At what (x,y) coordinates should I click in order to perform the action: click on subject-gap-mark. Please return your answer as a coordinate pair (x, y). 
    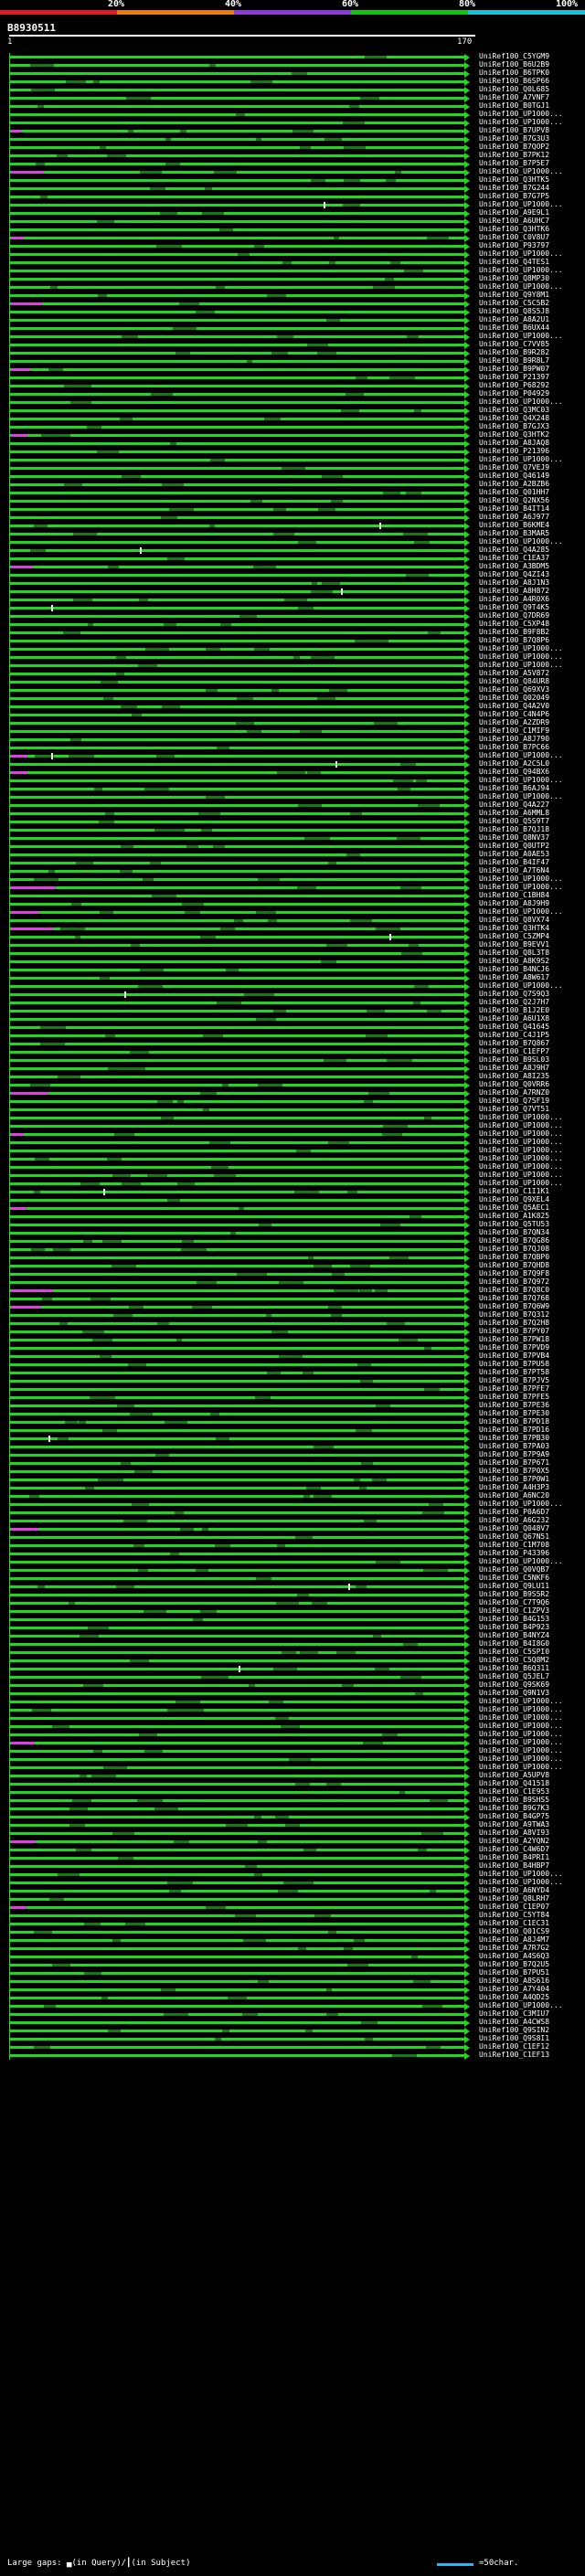
    Looking at the image, I should click on (239, 1669).